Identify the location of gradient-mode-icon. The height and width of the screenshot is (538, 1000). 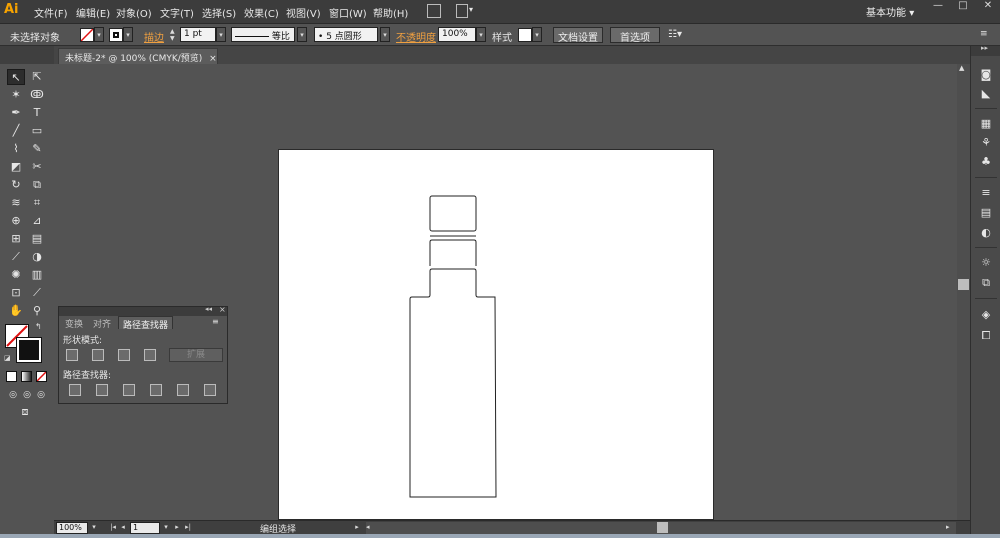
(26, 376).